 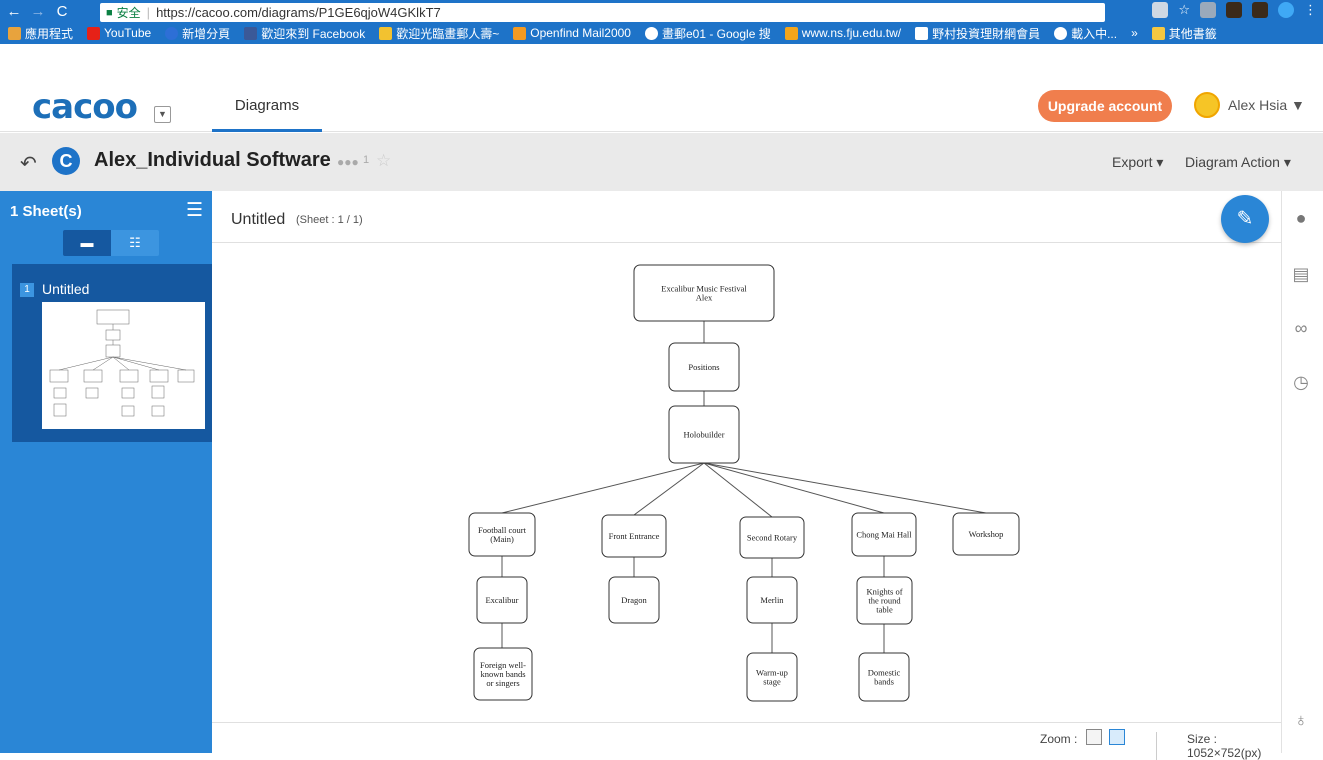 What do you see at coordinates (1117, 737) in the screenshot?
I see `zoom-actual-button` at bounding box center [1117, 737].